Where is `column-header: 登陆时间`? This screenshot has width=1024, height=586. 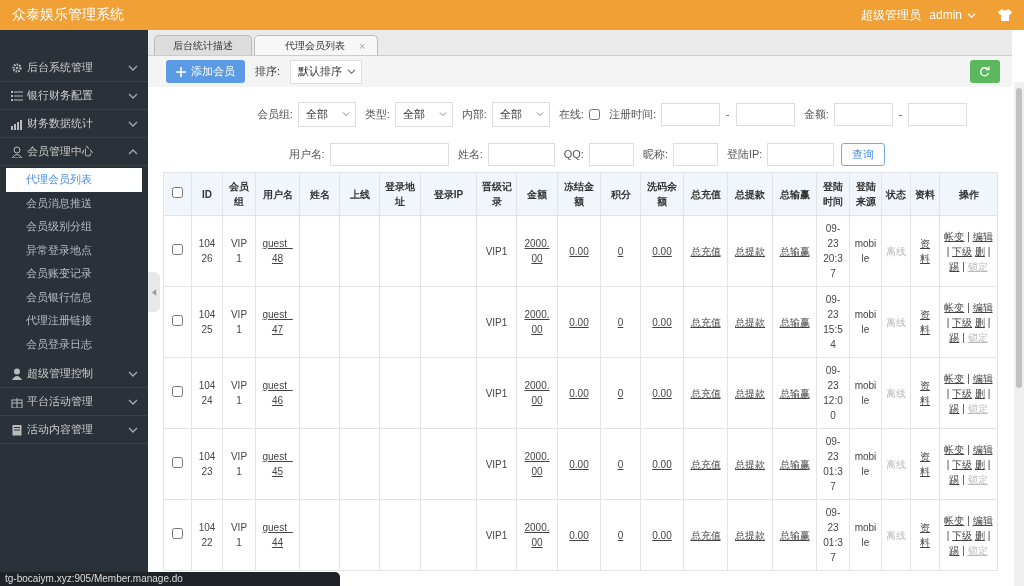 column-header: 登陆时间 is located at coordinates (833, 194).